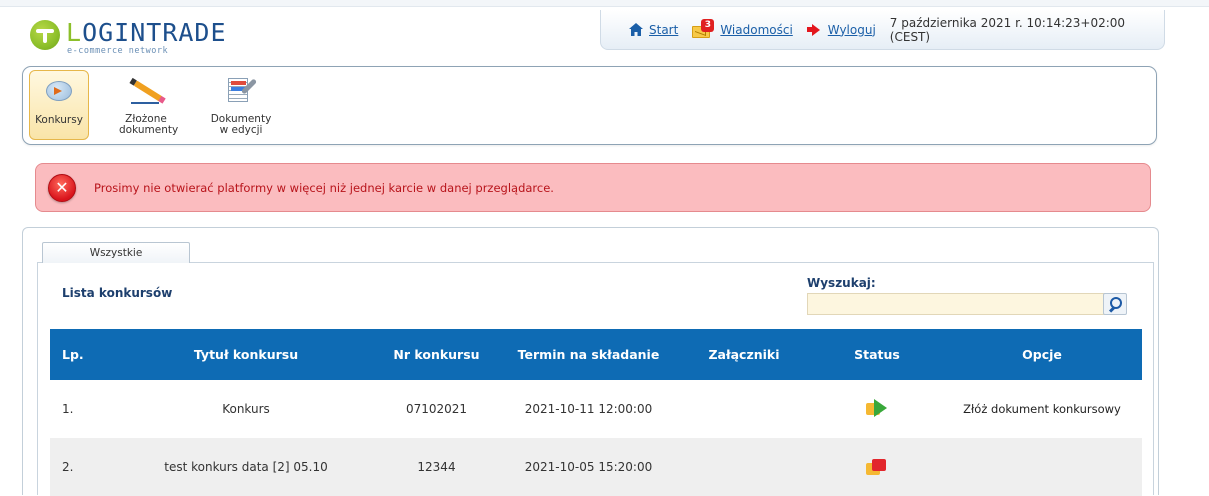  I want to click on cell-title: test konkurs data [2] 05.10, so click(246, 467).